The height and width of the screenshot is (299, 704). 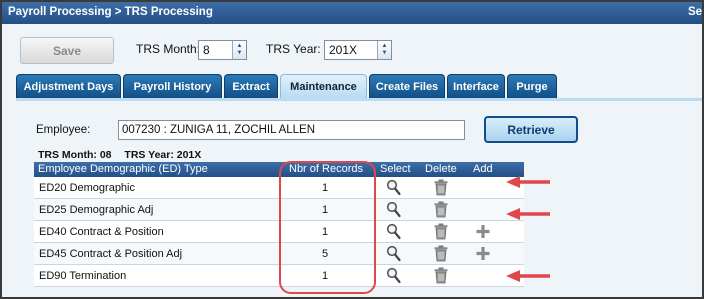 What do you see at coordinates (163, 155) in the screenshot?
I see `trs-year-info: TRS Year: 201X` at bounding box center [163, 155].